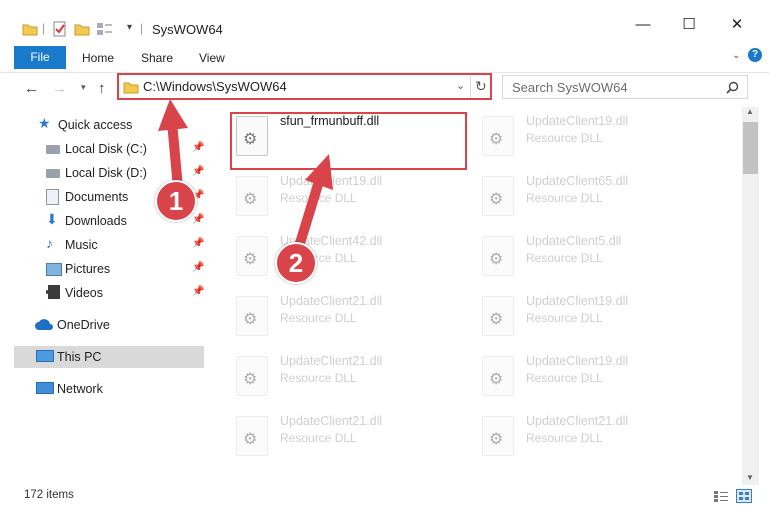  I want to click on forward-arrow-icon: →, so click(59, 88).